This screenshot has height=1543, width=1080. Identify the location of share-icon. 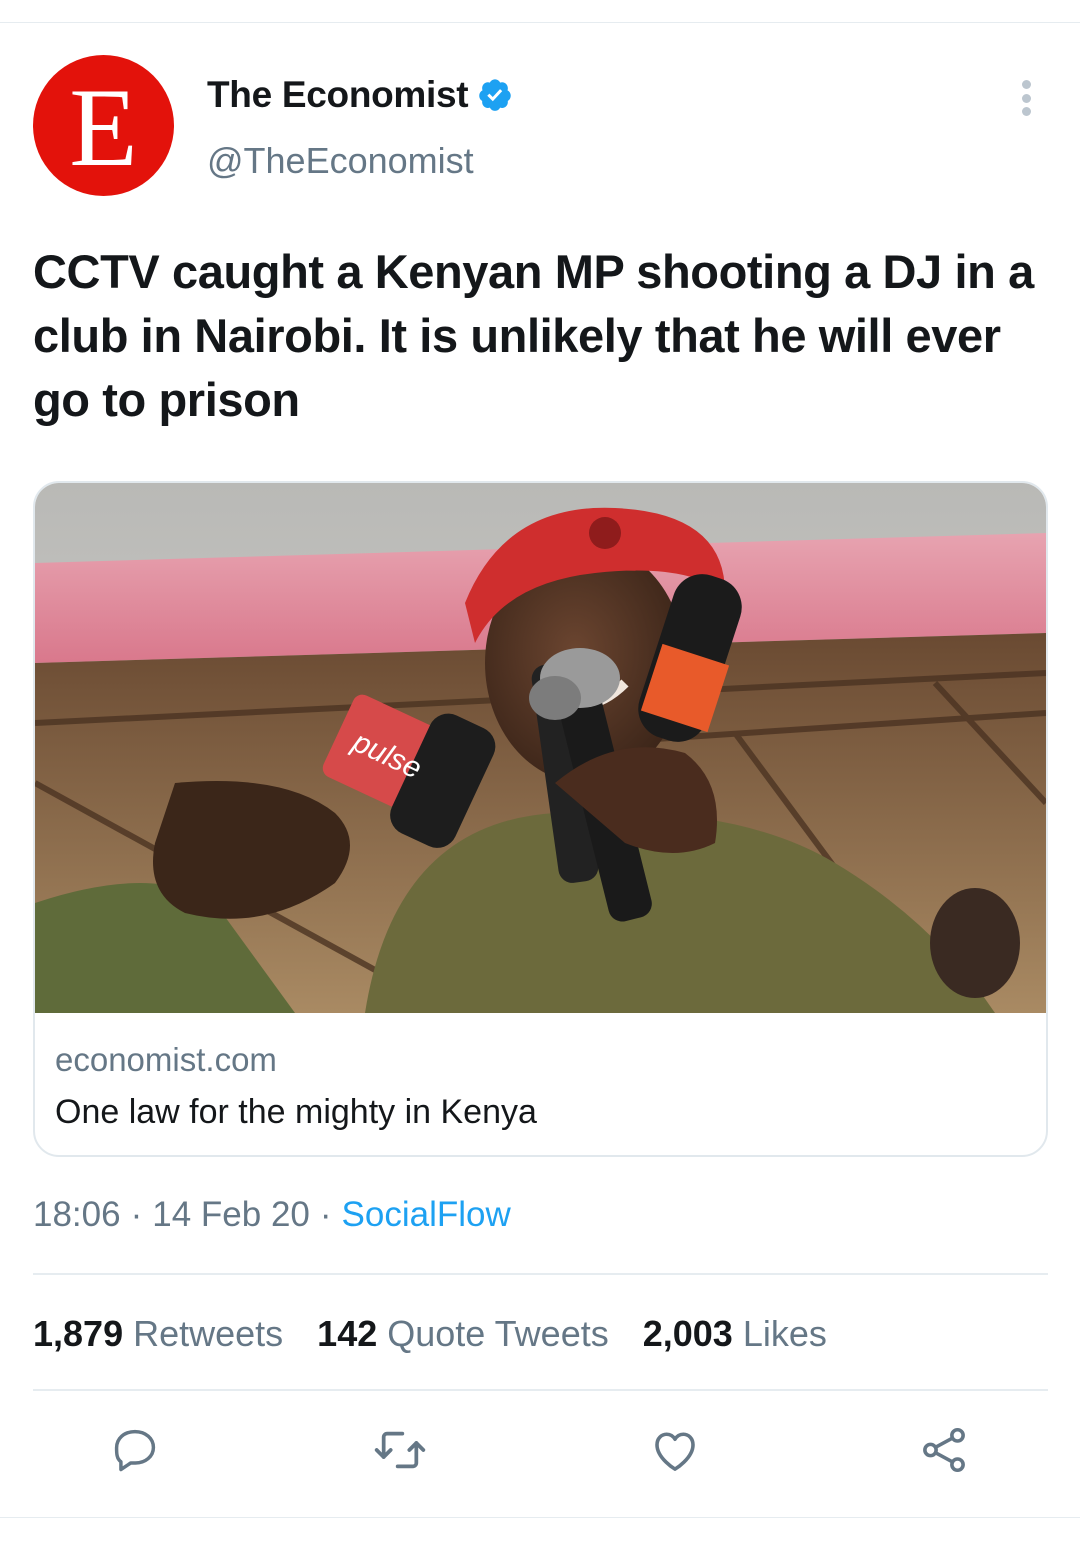
(944, 1450).